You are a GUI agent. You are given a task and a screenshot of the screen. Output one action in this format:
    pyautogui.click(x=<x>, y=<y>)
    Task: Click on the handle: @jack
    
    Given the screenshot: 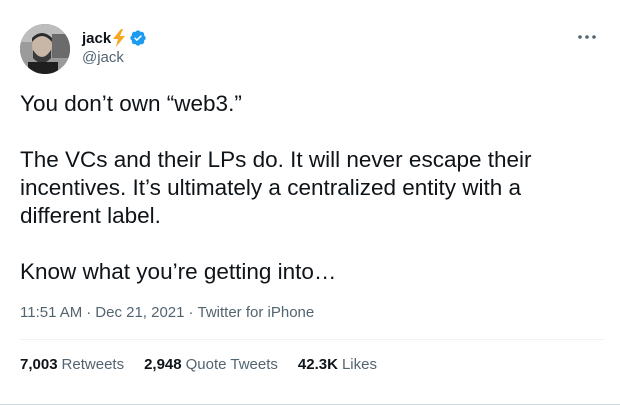 What is the action you would take?
    pyautogui.click(x=114, y=57)
    